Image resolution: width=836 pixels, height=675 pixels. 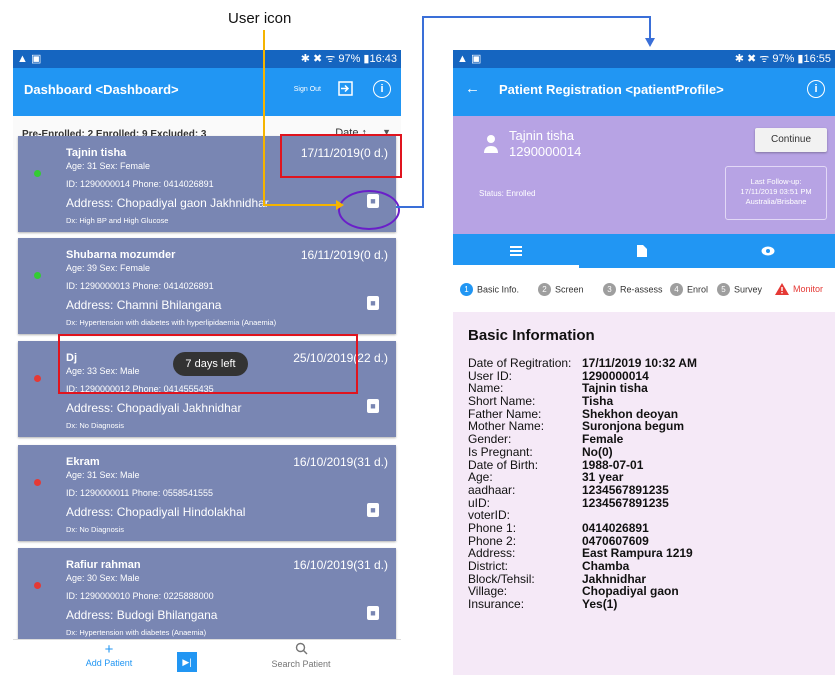 What do you see at coordinates (459, 113) in the screenshot?
I see `annotation-arrows` at bounding box center [459, 113].